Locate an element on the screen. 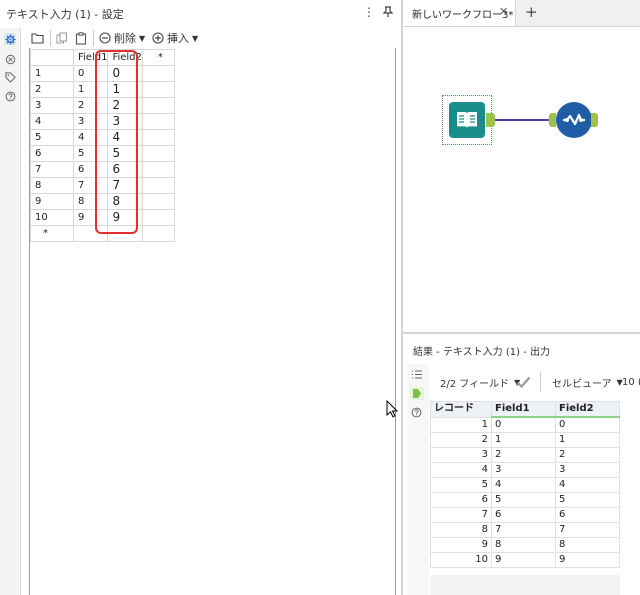  text-input-tool is located at coordinates (467, 120).